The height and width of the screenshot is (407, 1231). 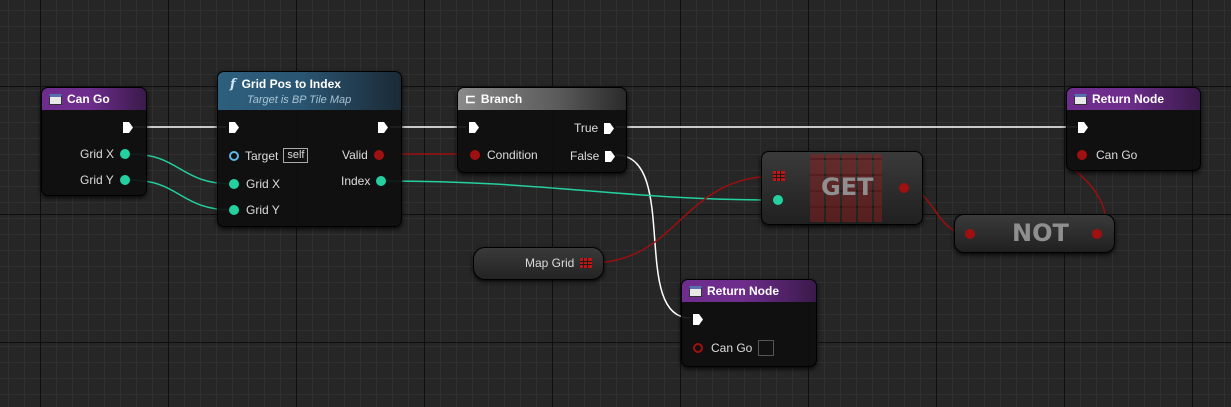 I want to click on not-boolean-node: NOT, so click(x=1034, y=233).